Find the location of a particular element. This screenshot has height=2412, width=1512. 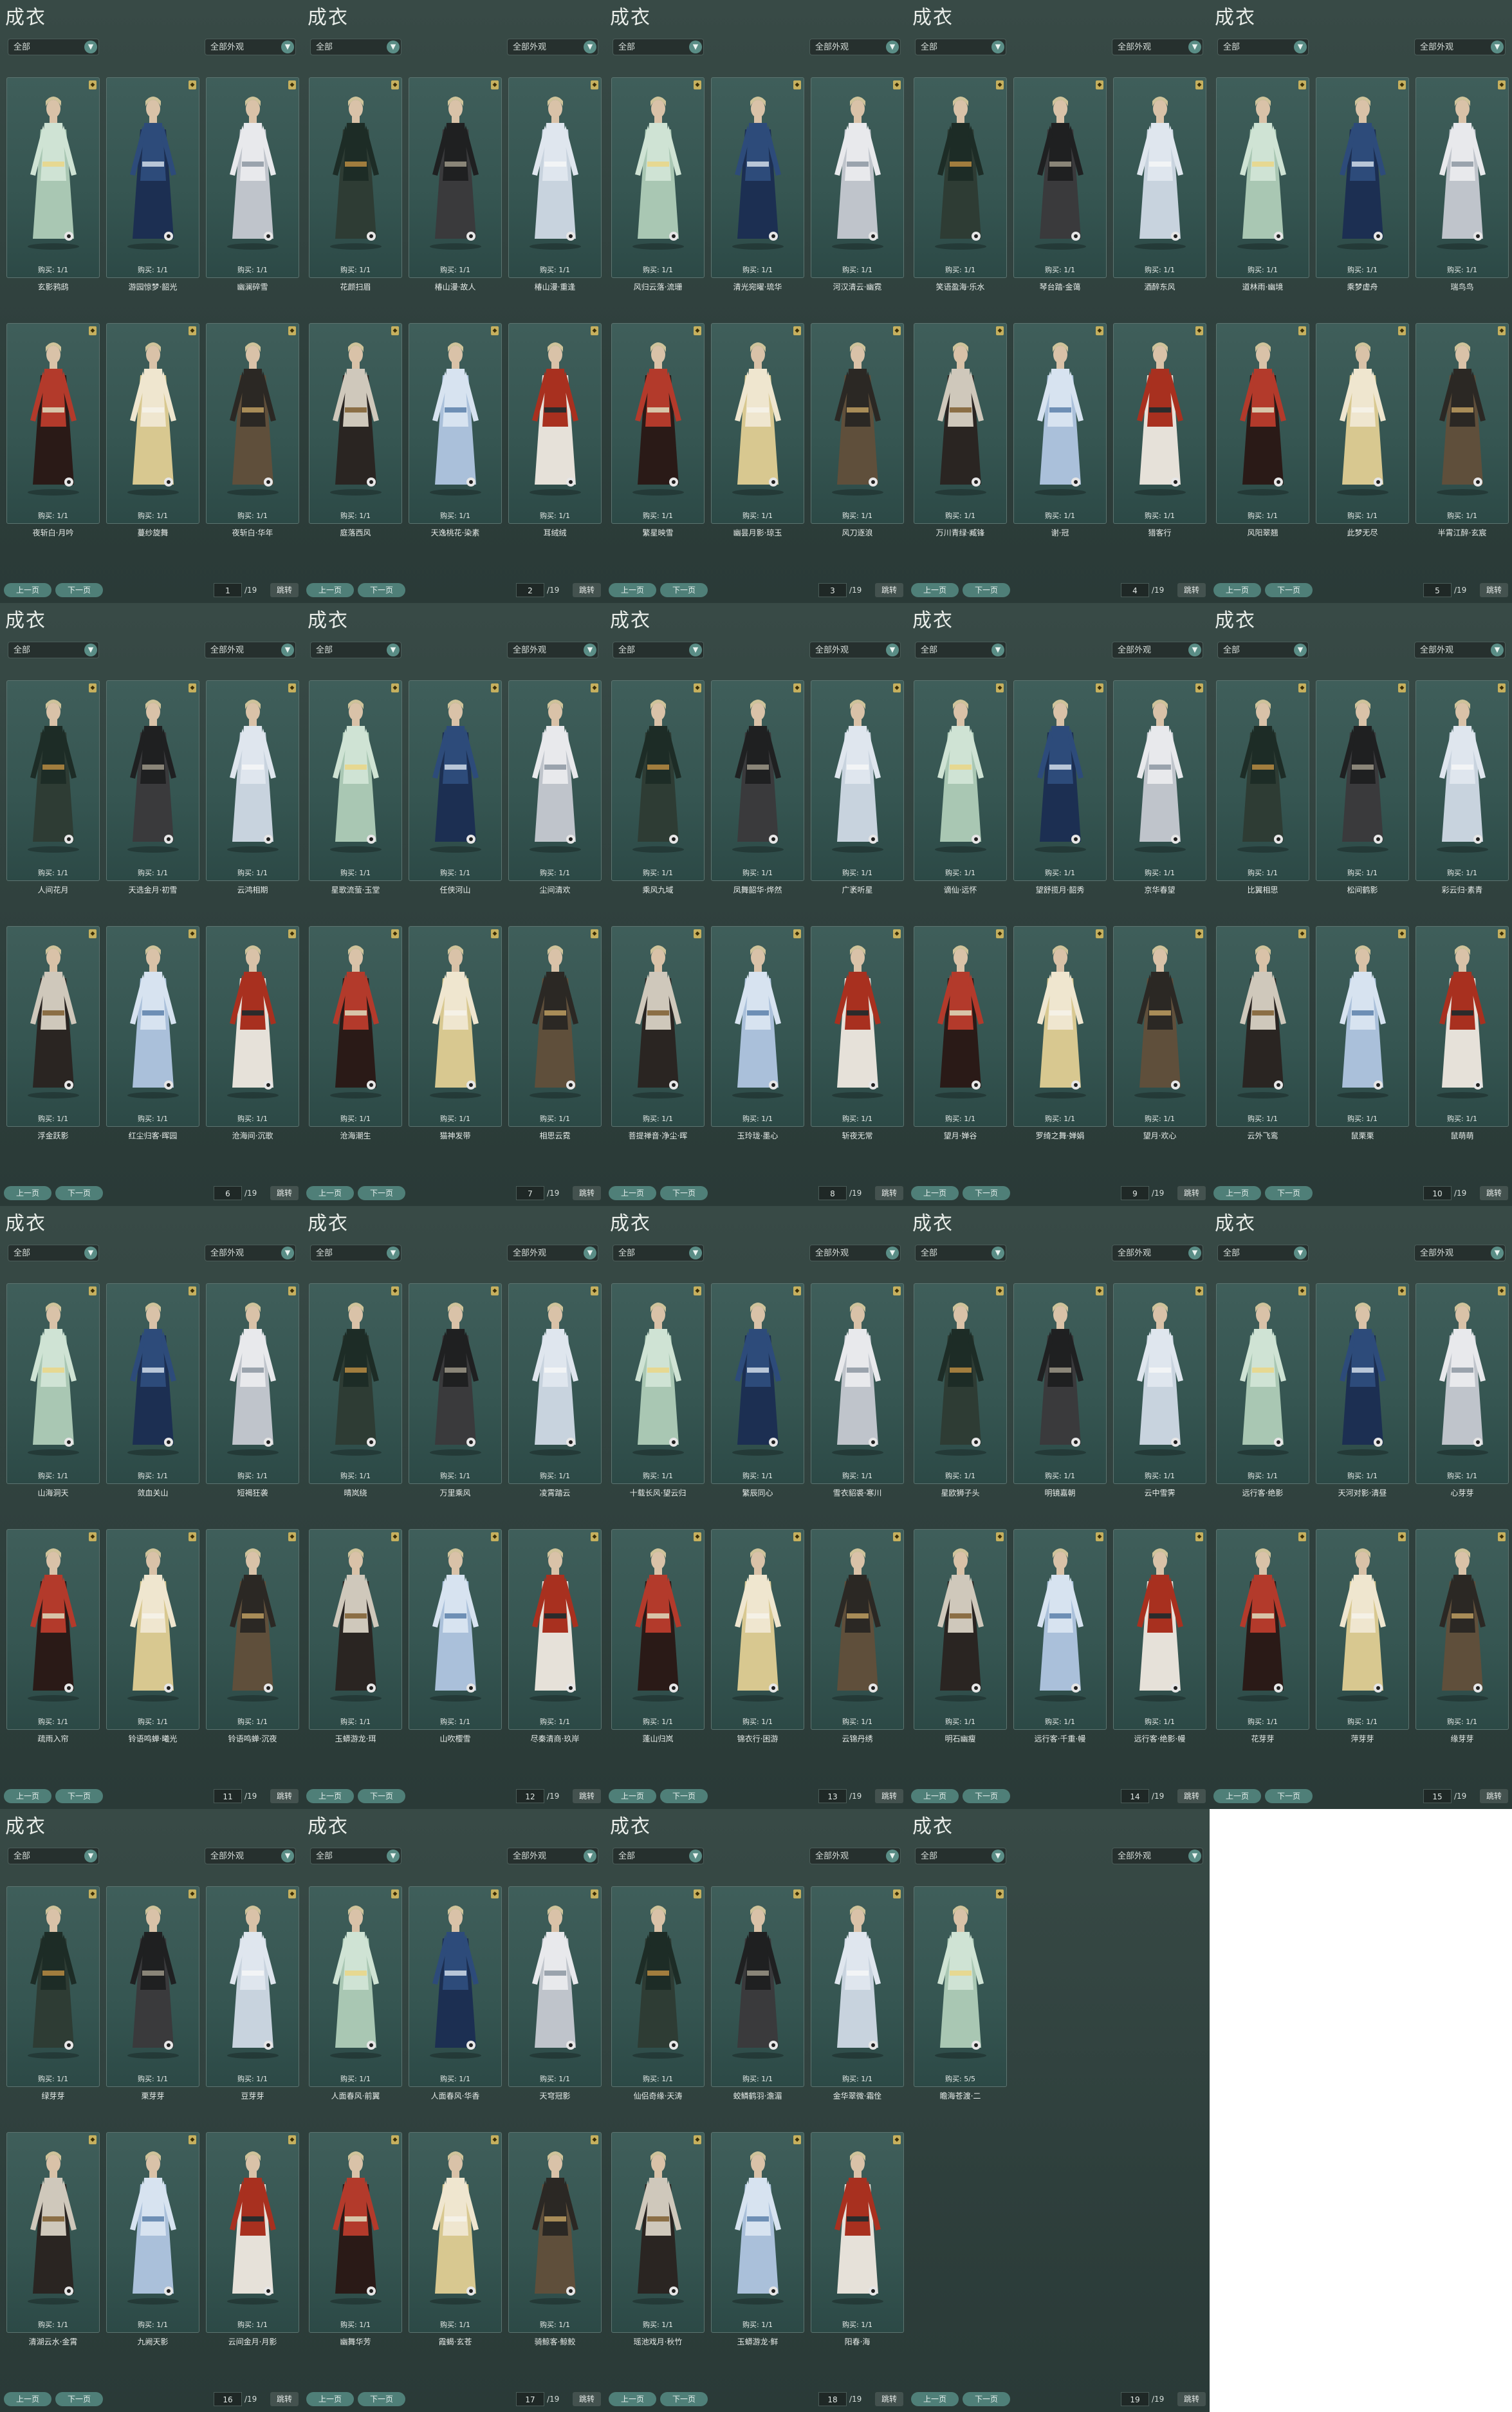

page-number-input: 2 is located at coordinates (530, 590).